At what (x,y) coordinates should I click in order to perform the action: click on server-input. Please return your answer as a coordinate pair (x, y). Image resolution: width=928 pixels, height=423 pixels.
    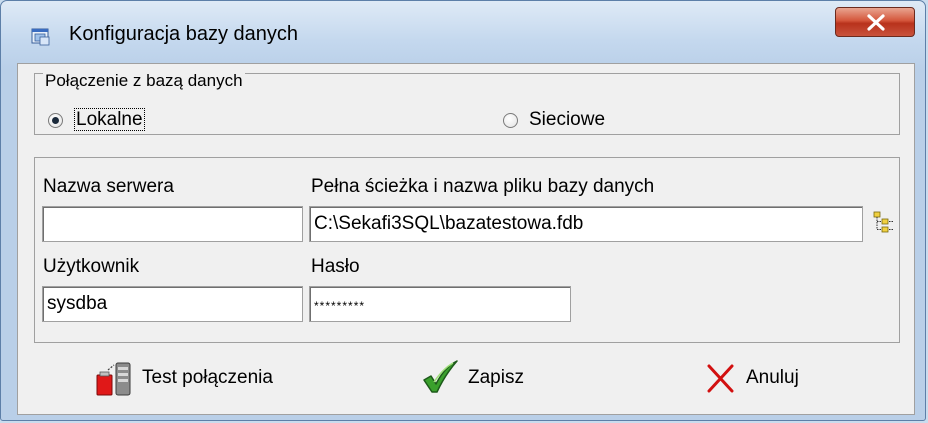
    Looking at the image, I should click on (172, 224).